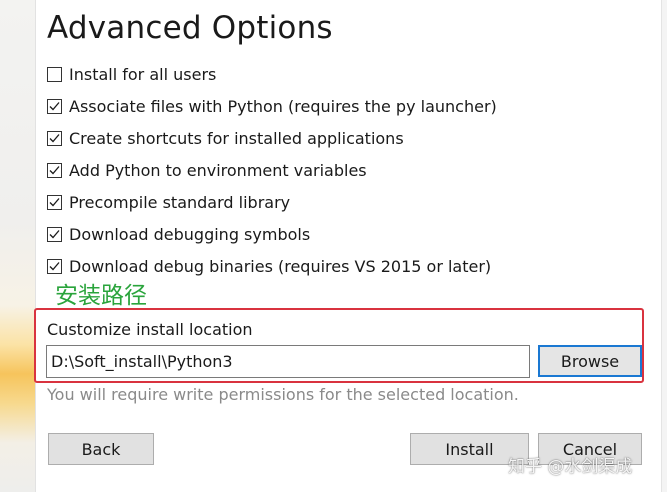 Image resolution: width=667 pixels, height=492 pixels. What do you see at coordinates (101, 449) in the screenshot?
I see `back-button: Back` at bounding box center [101, 449].